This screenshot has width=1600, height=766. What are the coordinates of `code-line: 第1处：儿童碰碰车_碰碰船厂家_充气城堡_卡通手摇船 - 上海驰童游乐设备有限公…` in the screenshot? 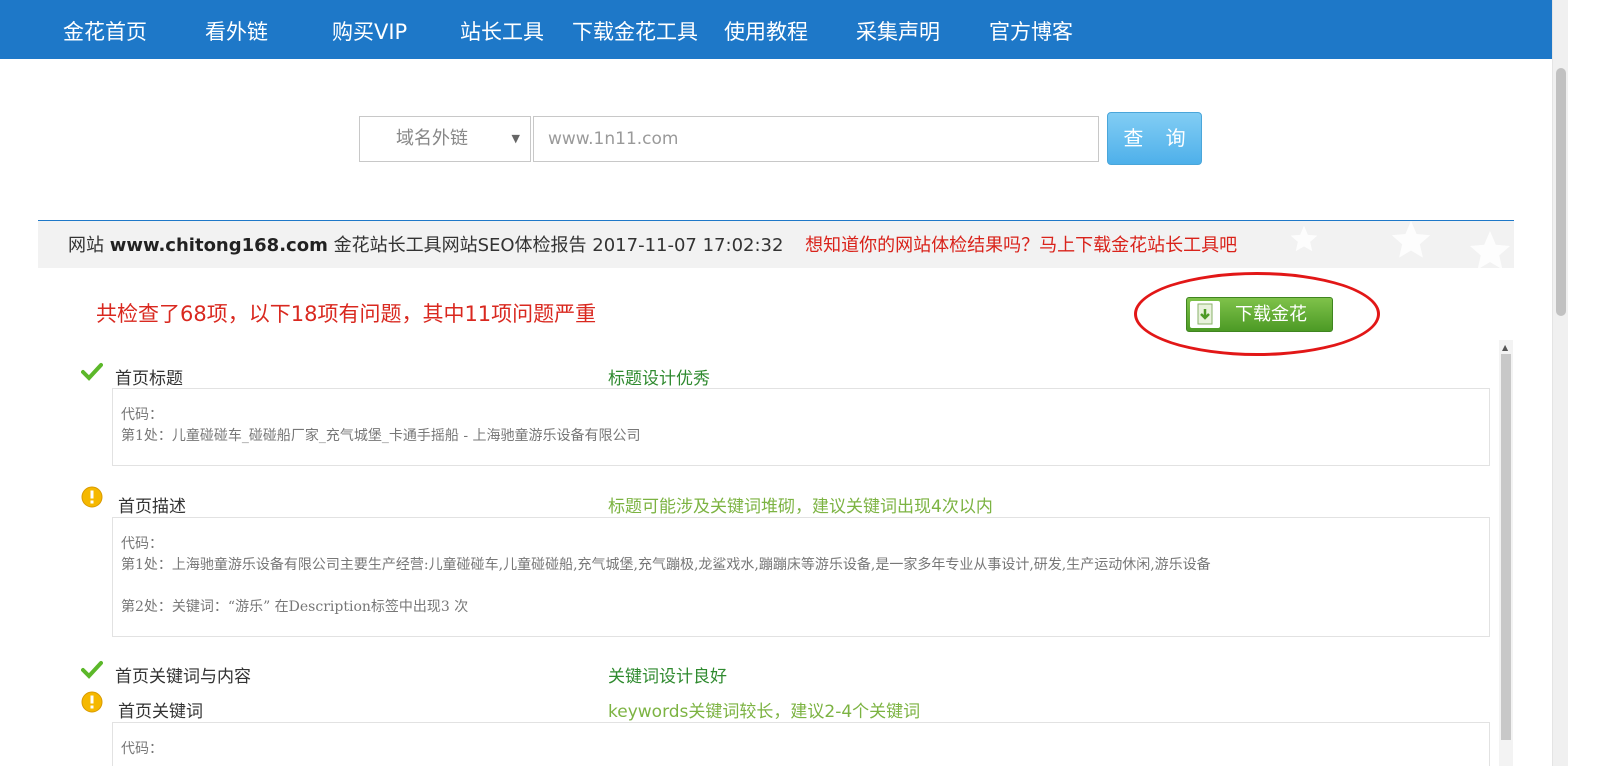 It's located at (381, 436).